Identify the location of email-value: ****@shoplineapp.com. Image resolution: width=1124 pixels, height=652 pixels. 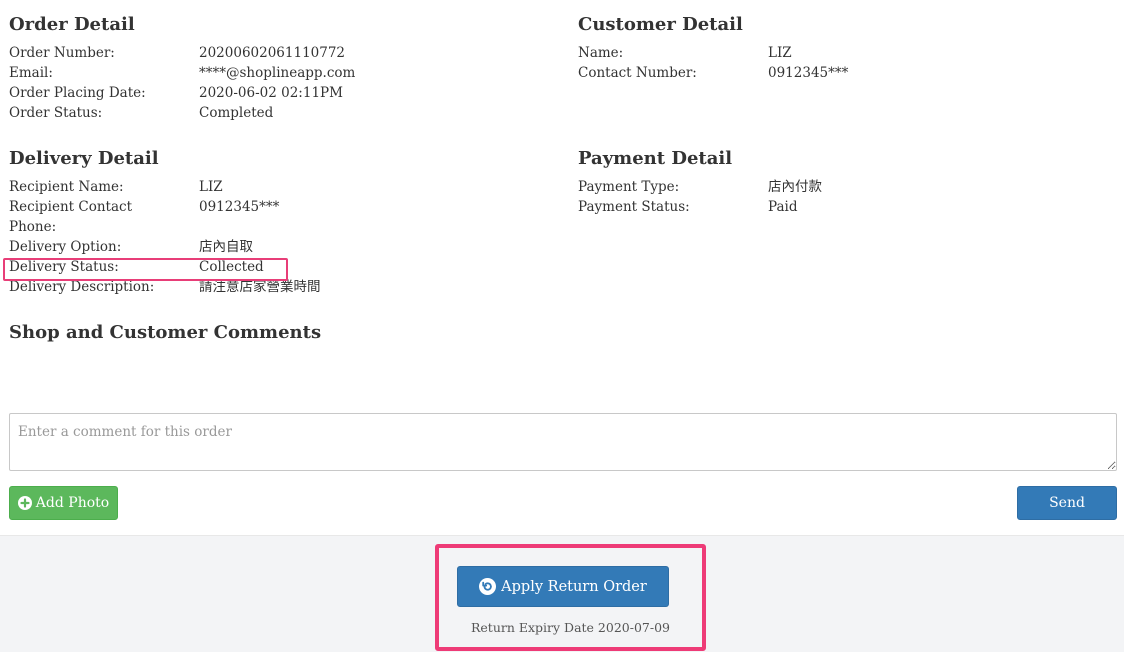
(277, 73).